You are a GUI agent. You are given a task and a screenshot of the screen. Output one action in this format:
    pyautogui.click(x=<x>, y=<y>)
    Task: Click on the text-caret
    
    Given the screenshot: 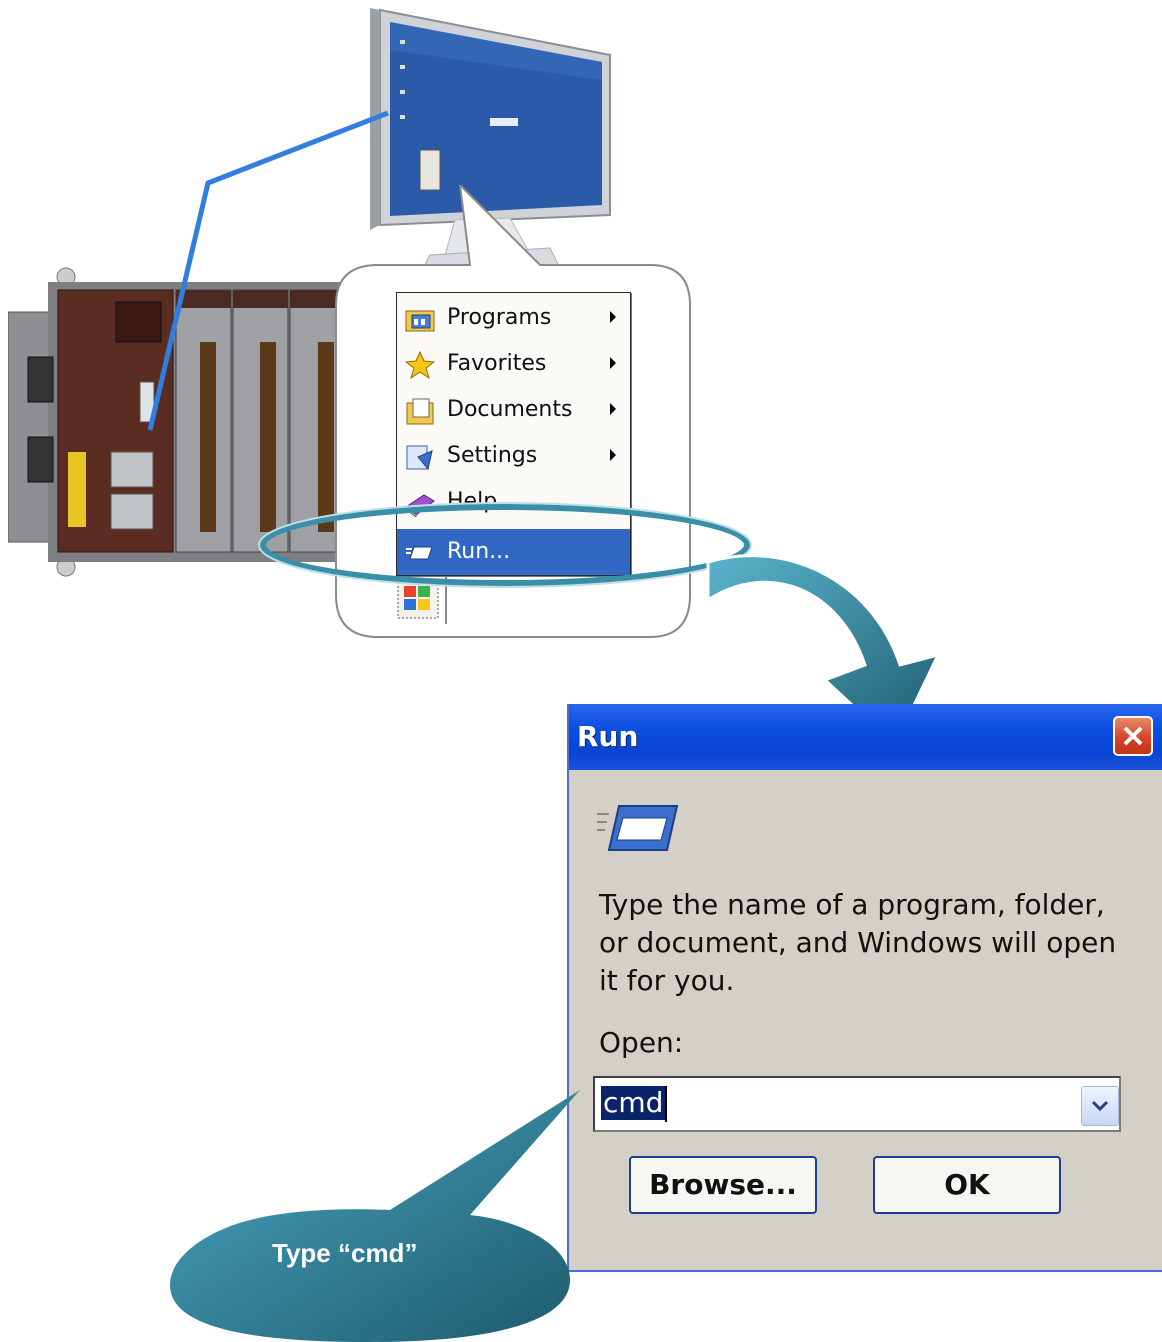 What is the action you would take?
    pyautogui.click(x=666, y=1104)
    